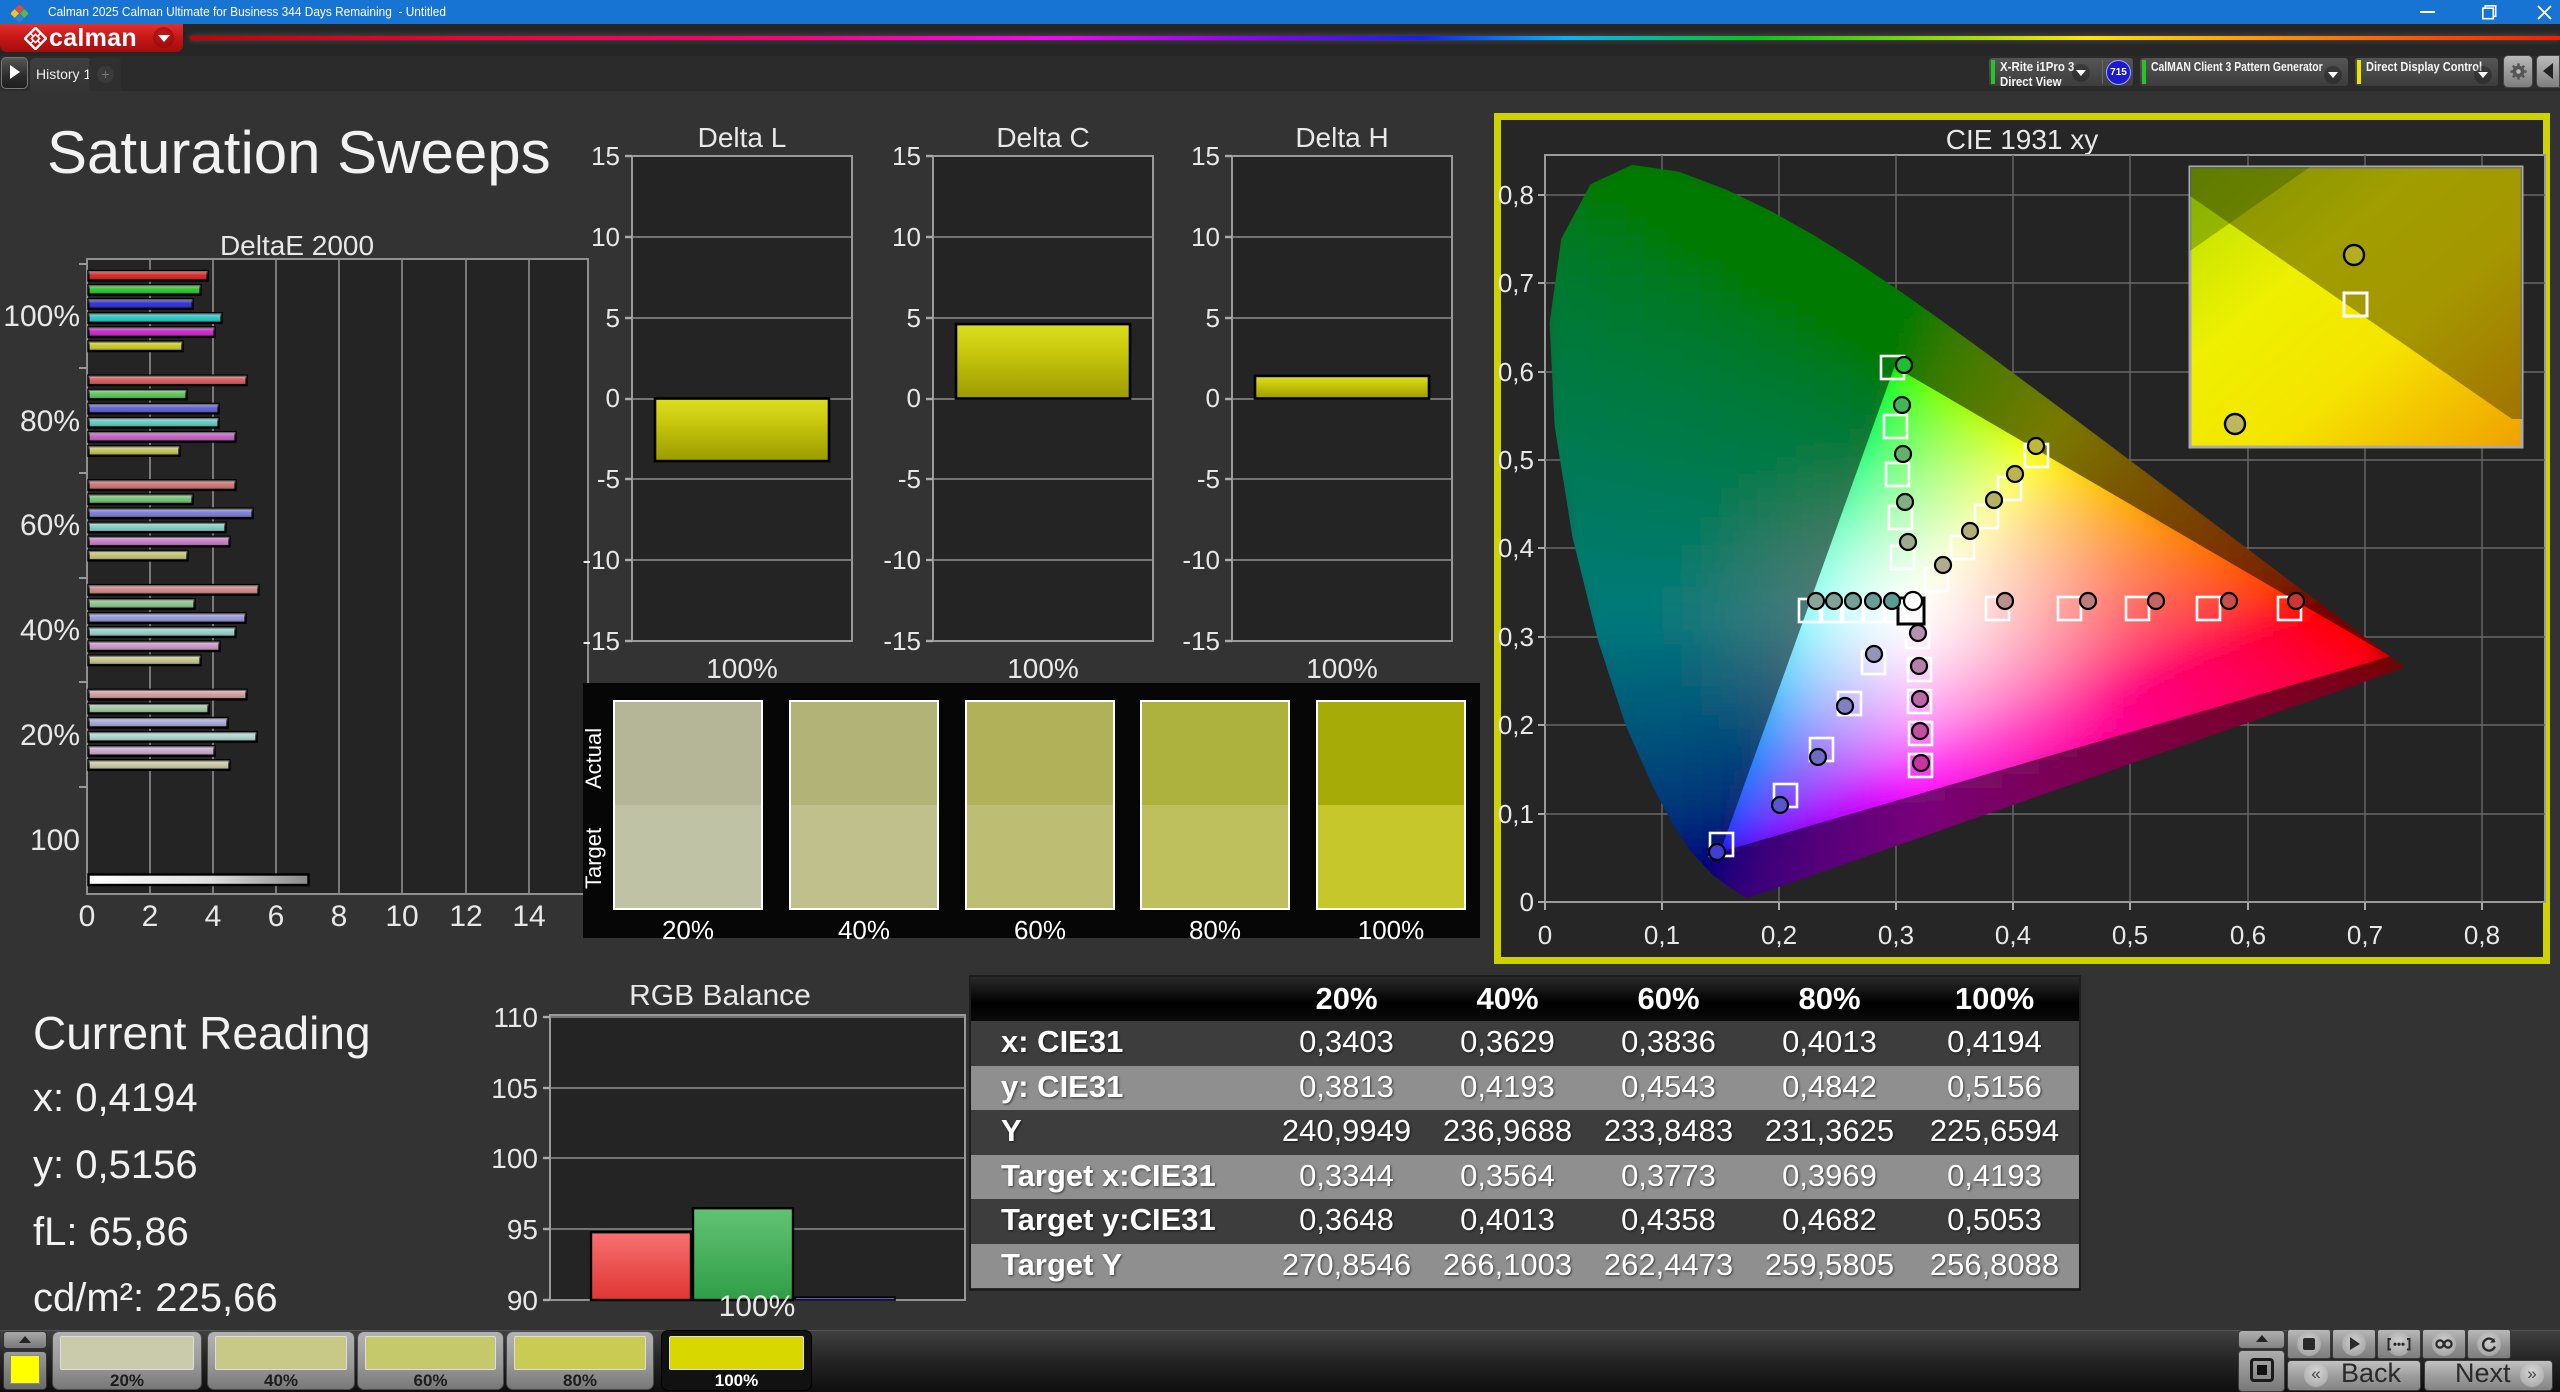 This screenshot has width=2560, height=1392. I want to click on svg-text: 2, so click(150, 915).